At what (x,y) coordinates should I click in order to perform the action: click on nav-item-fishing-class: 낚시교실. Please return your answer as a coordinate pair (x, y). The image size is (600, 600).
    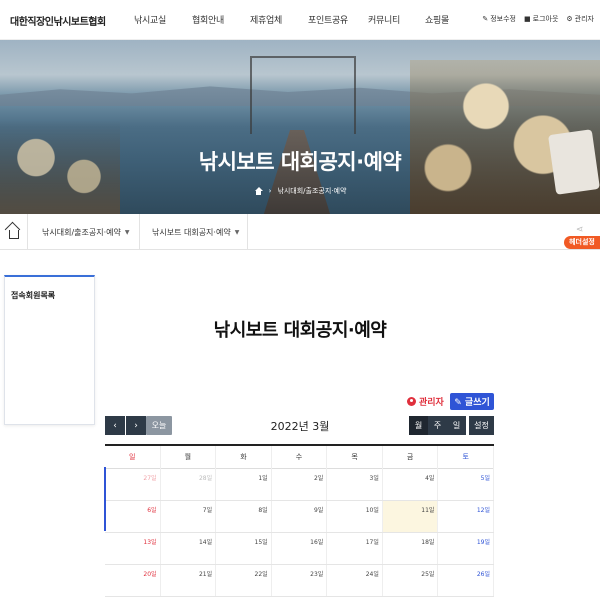
    Looking at the image, I should click on (163, 19).